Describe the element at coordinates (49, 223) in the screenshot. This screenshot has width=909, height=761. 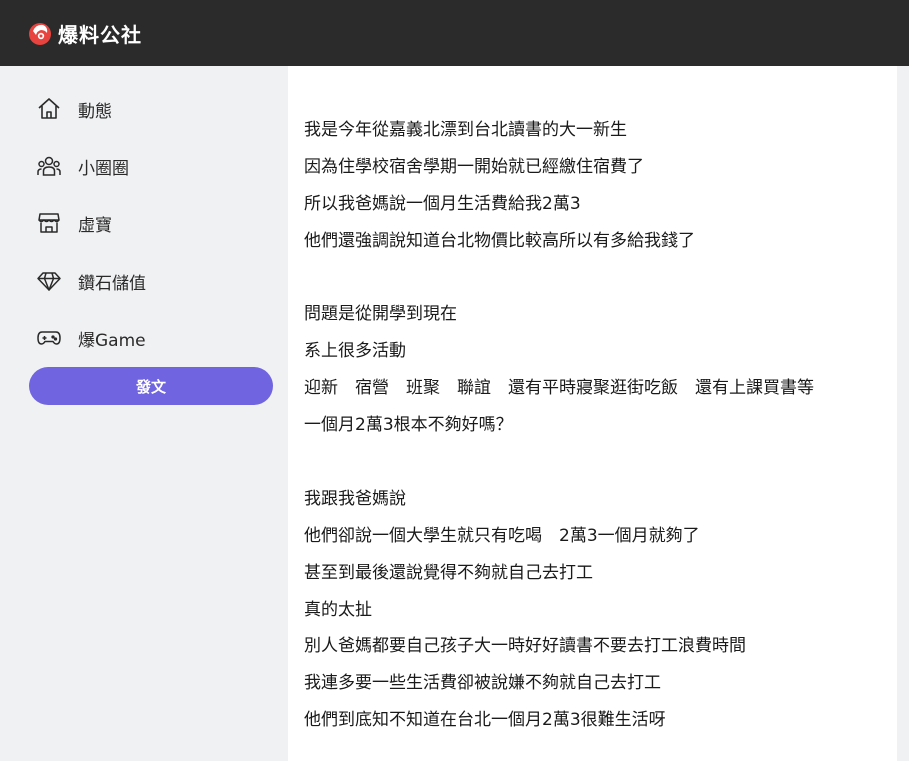
I see `store-icon` at that location.